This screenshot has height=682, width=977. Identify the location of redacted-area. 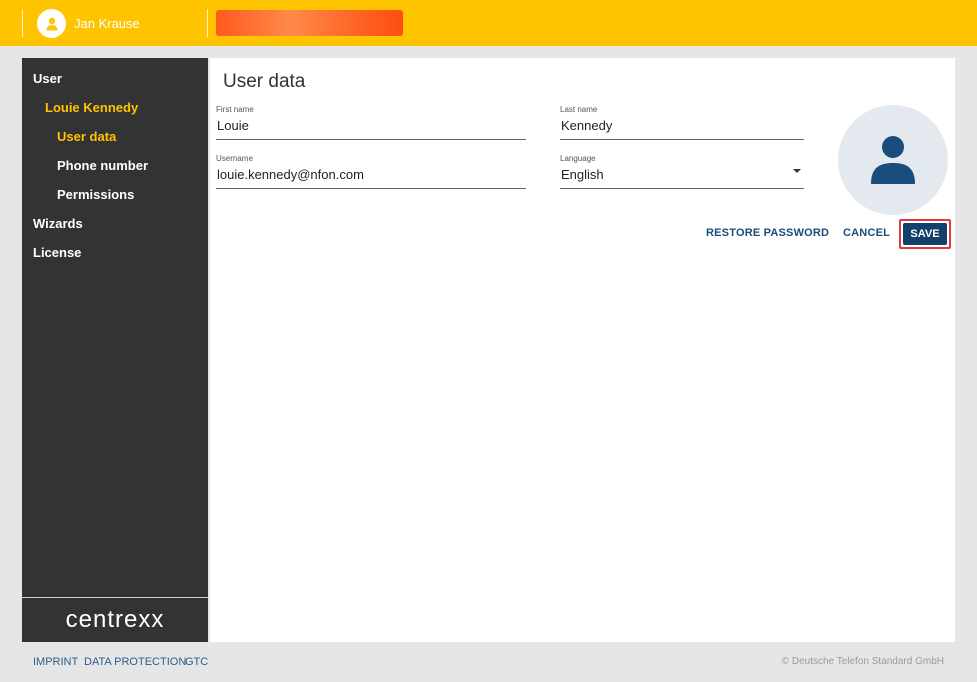
(309, 23).